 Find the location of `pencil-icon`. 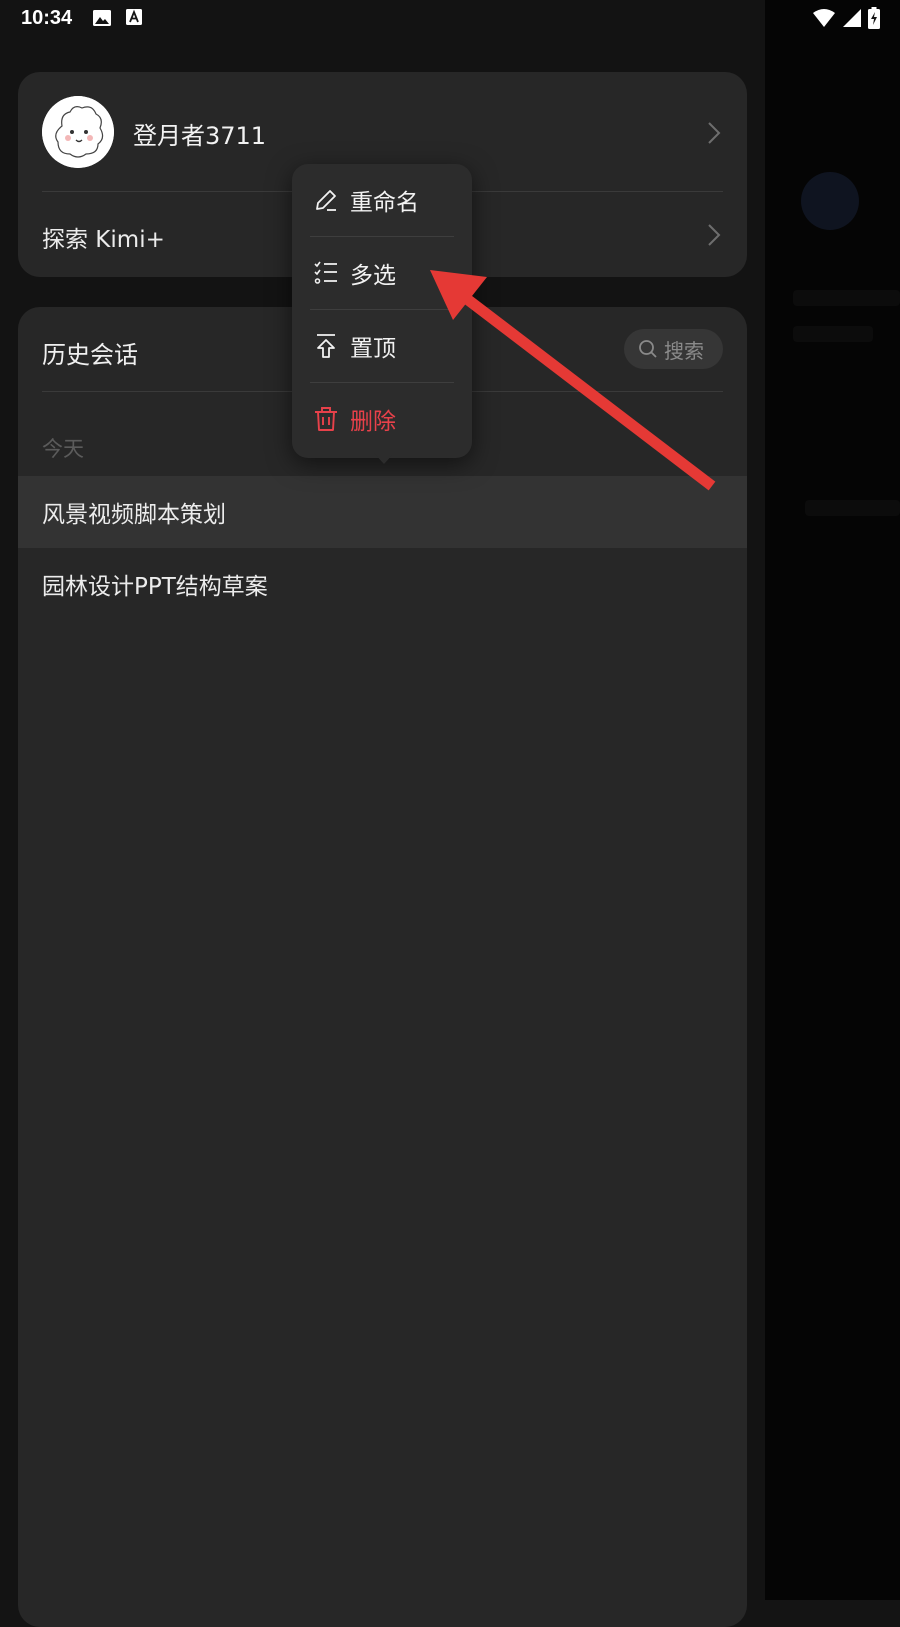

pencil-icon is located at coordinates (326, 200).